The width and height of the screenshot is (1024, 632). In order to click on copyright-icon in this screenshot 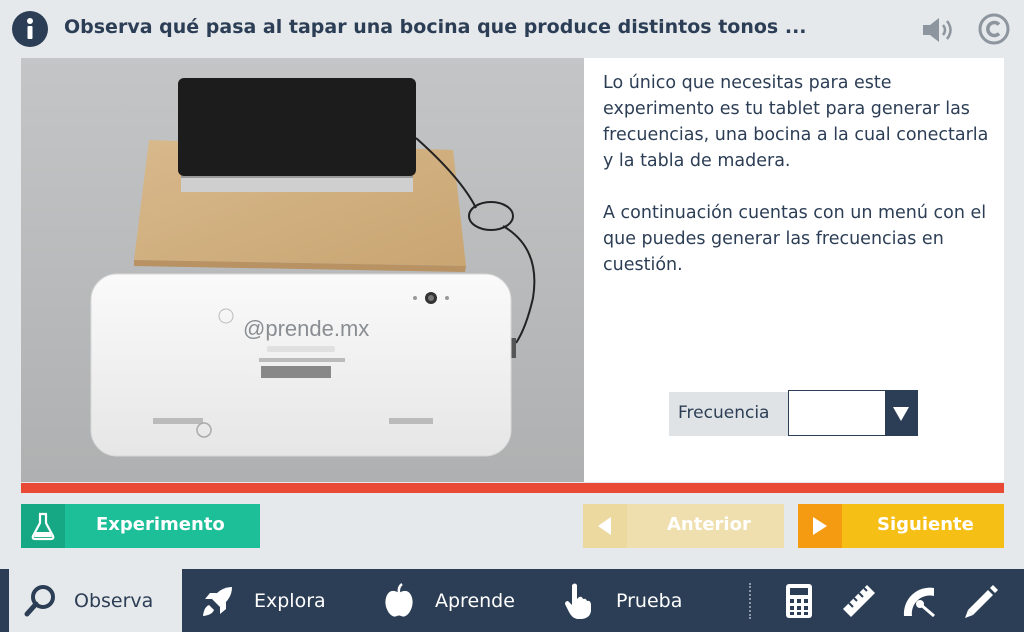, I will do `click(994, 29)`.